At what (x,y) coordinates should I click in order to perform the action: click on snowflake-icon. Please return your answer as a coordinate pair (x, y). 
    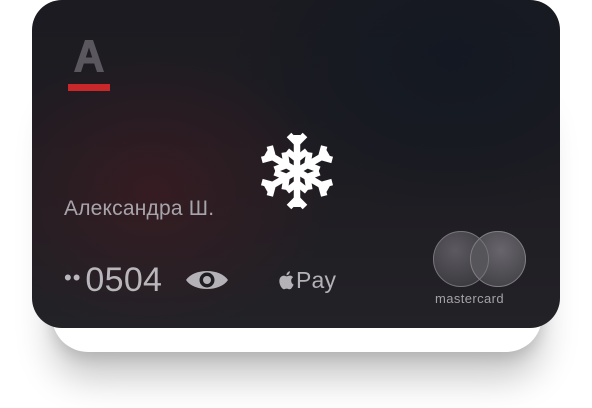
    Looking at the image, I should click on (297, 171).